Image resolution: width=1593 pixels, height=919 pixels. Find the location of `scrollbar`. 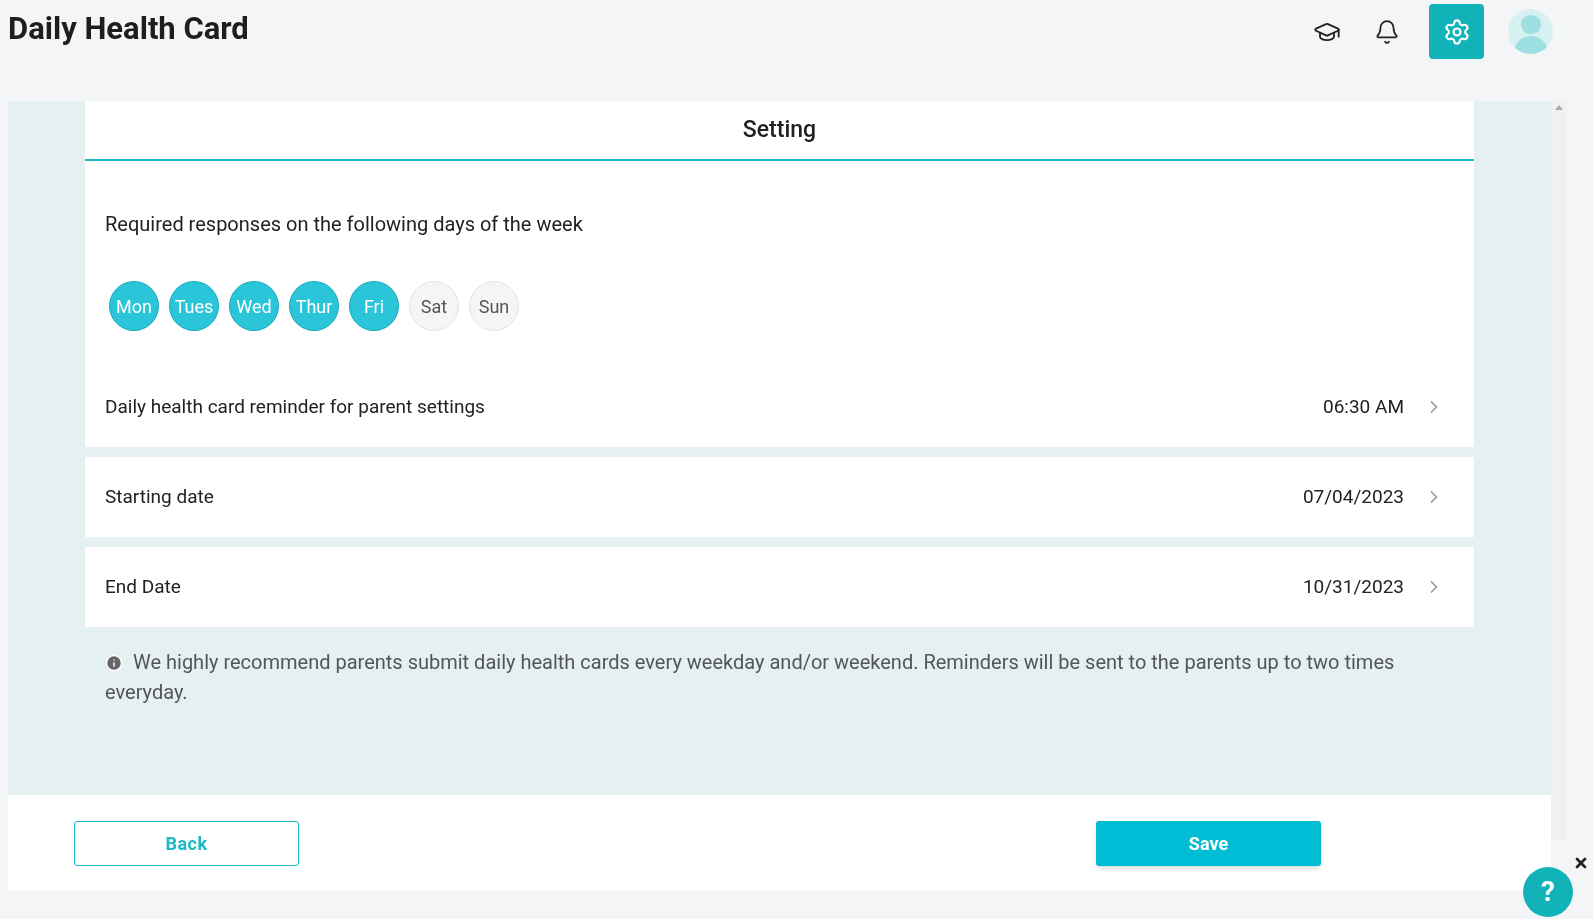

scrollbar is located at coordinates (1559, 471).